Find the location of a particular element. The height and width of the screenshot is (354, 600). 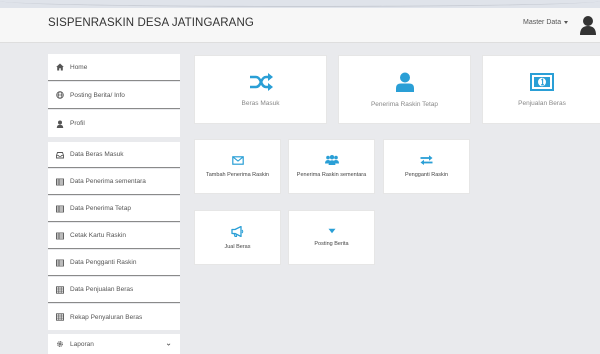

user-avatar-icon is located at coordinates (588, 25).